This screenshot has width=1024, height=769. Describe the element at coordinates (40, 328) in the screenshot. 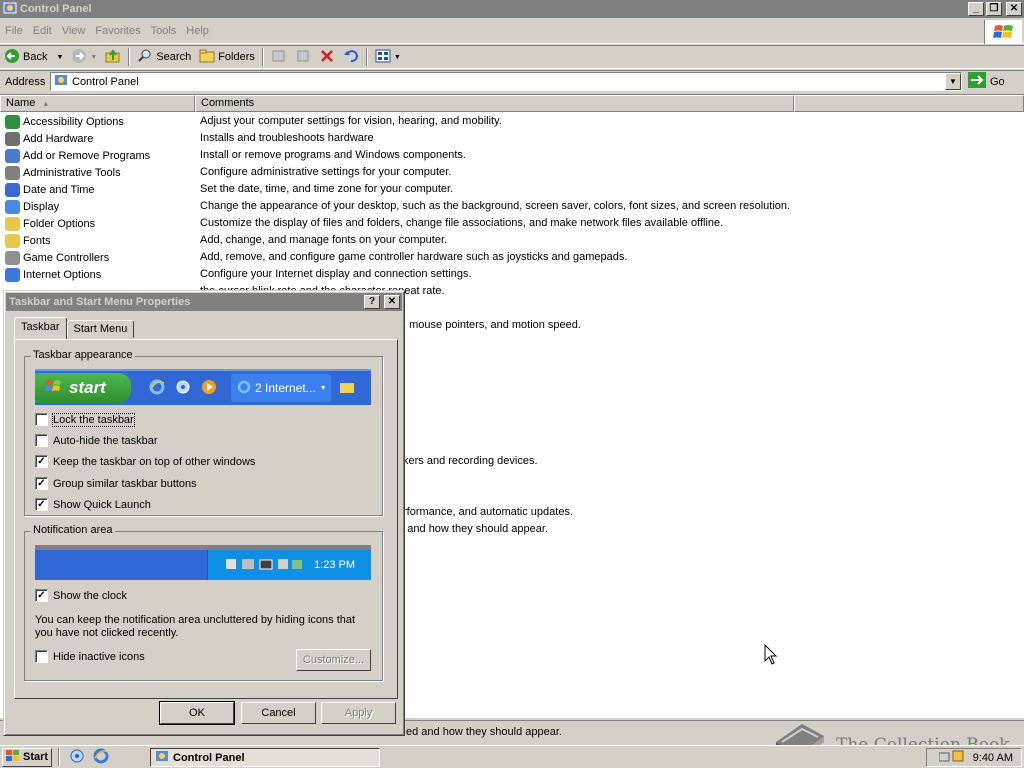

I see `tab-taskbar: Taskbar` at that location.